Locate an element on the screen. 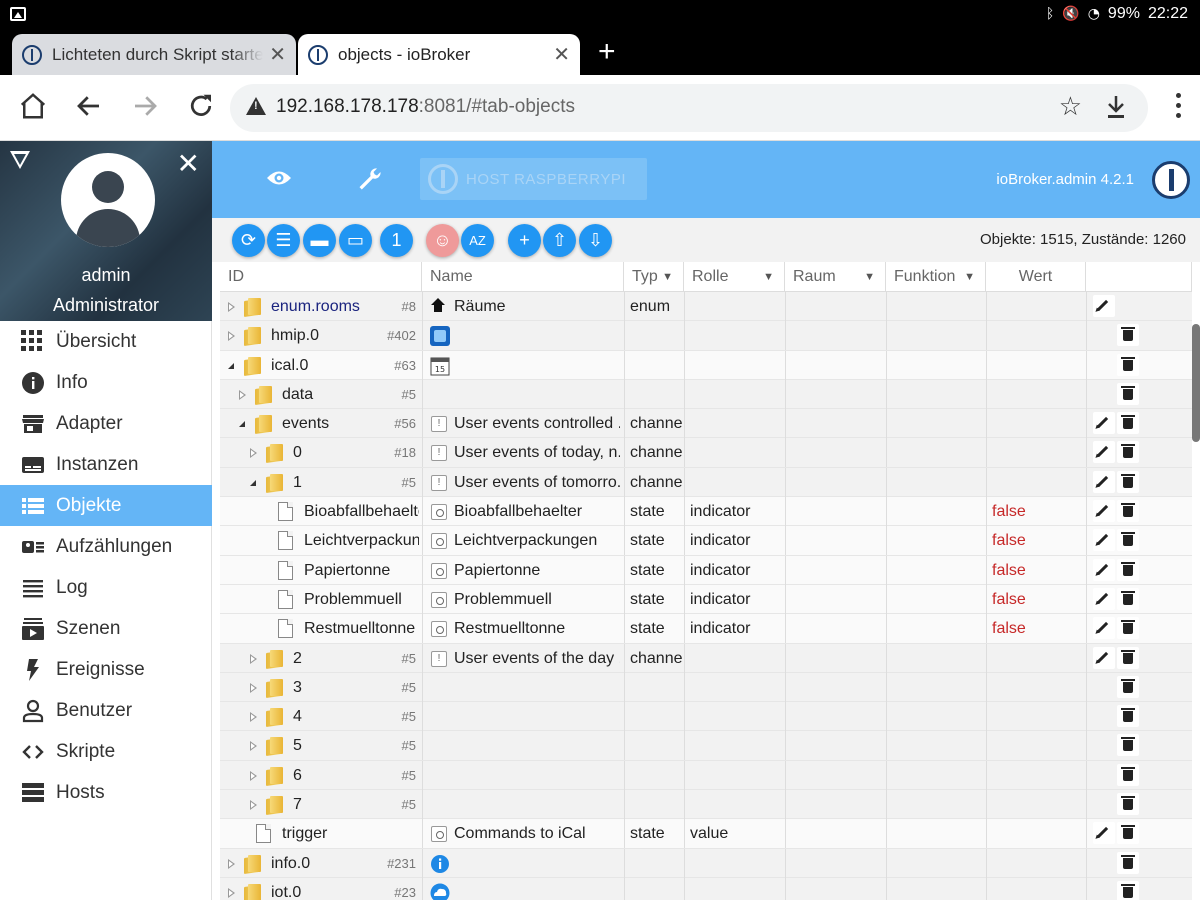 The image size is (1200, 900). url-bar: 192.168.178.178:8081/#tab-objects ☆ is located at coordinates (689, 108).